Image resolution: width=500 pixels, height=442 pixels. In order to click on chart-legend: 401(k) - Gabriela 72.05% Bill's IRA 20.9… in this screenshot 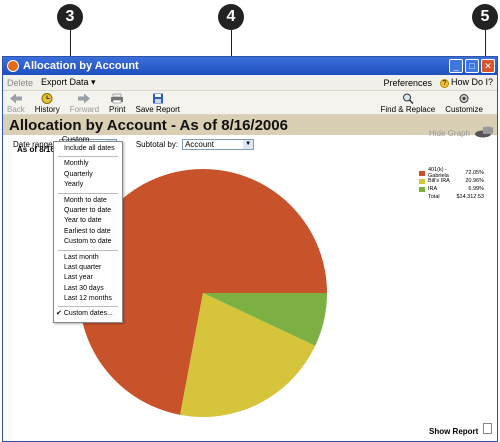, I will do `click(451, 184)`.